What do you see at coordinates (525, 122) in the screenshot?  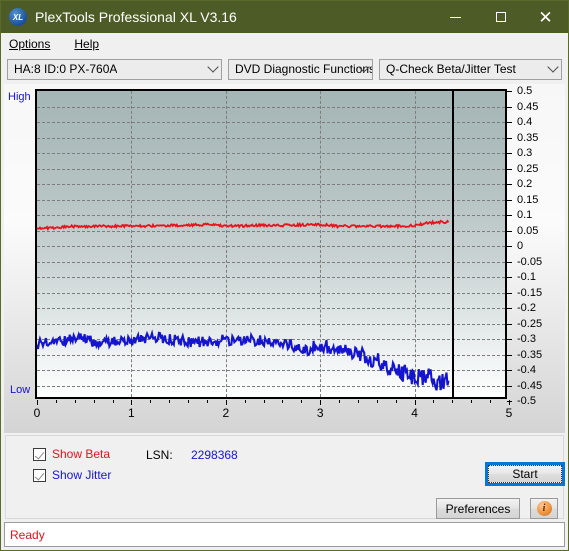 I see `y-tick-label: 0.4` at bounding box center [525, 122].